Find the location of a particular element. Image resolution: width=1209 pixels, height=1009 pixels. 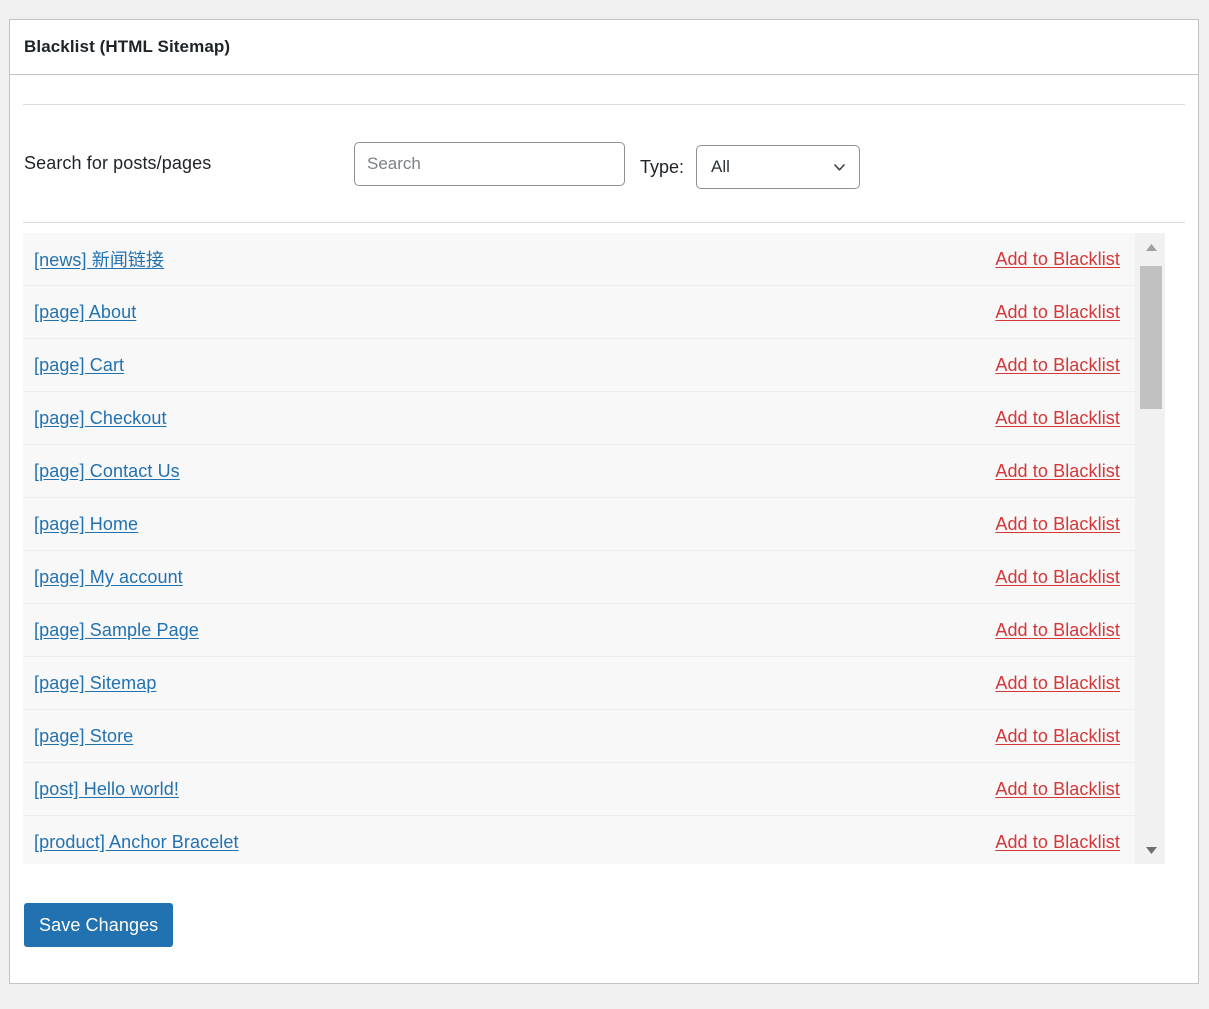

item-link: [post] Hello world! is located at coordinates (106, 789).